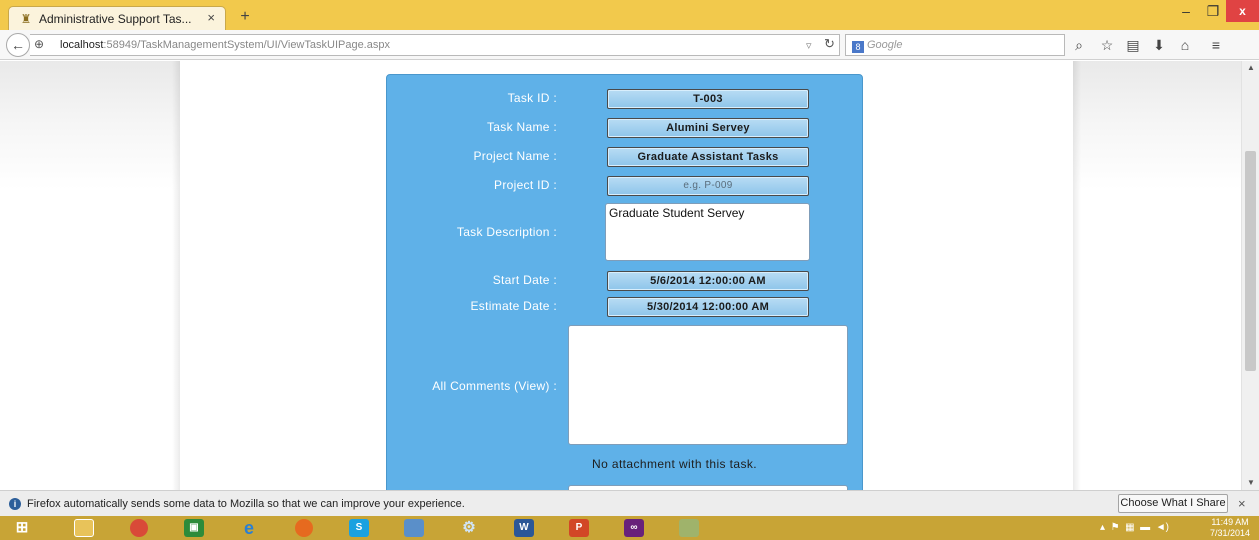 The height and width of the screenshot is (540, 1259). What do you see at coordinates (708, 157) in the screenshot?
I see `project-name-field: Graduate Assistant Tasks` at bounding box center [708, 157].